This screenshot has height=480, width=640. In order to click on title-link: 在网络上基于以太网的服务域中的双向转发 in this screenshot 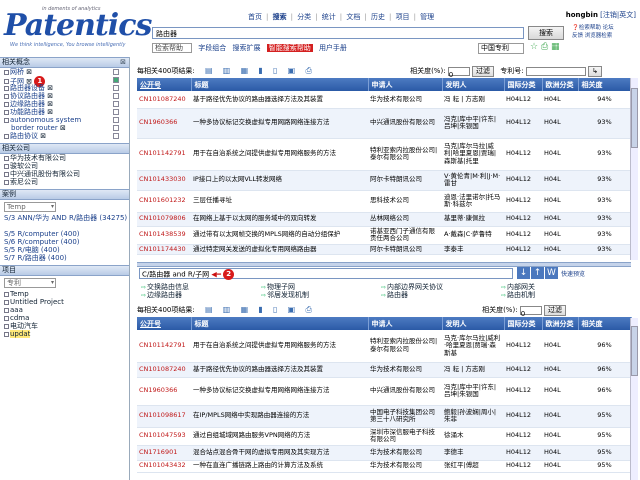, I will do `click(279, 219)`.